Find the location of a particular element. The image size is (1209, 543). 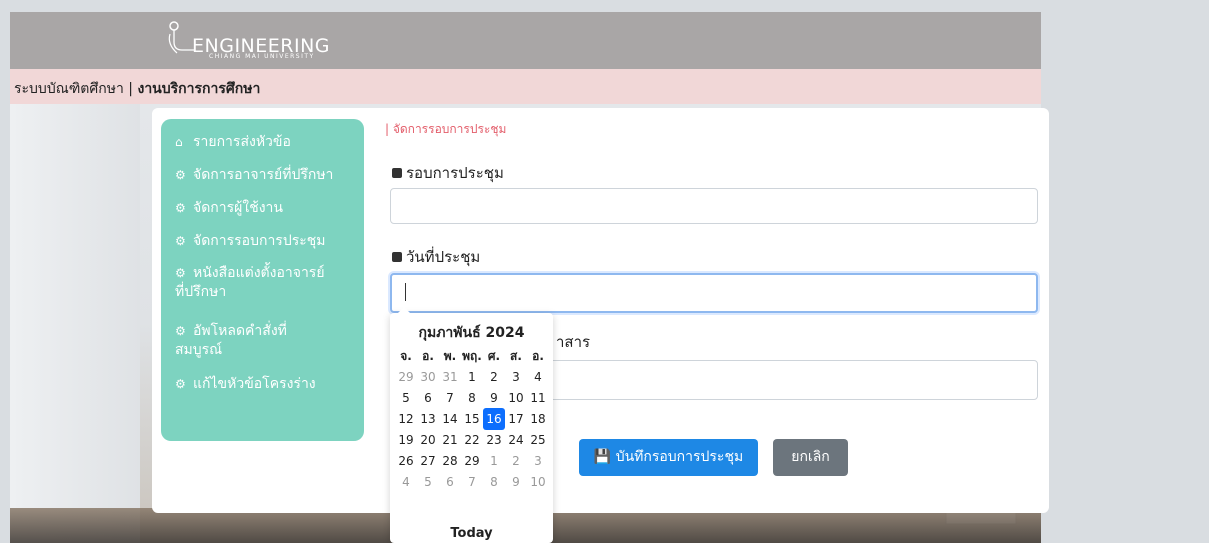

breadcrumb: | จัดการรอบการประชุม is located at coordinates (446, 129).